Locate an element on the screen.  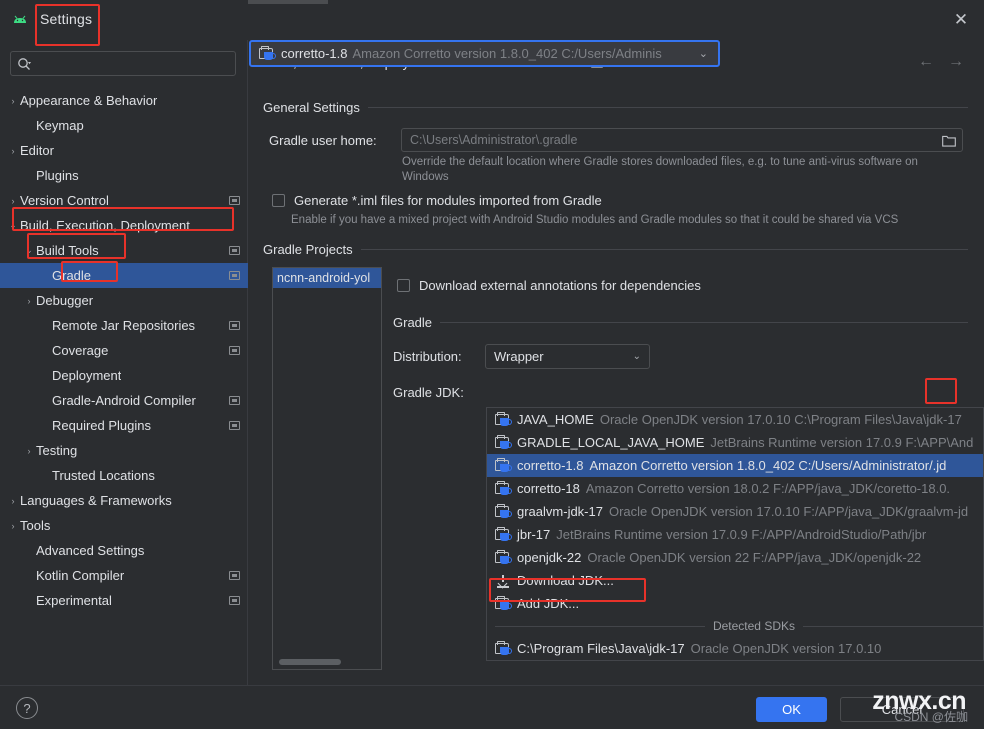
gradle-user-home-label: Gradle user home: is located at coordinates (323, 140).